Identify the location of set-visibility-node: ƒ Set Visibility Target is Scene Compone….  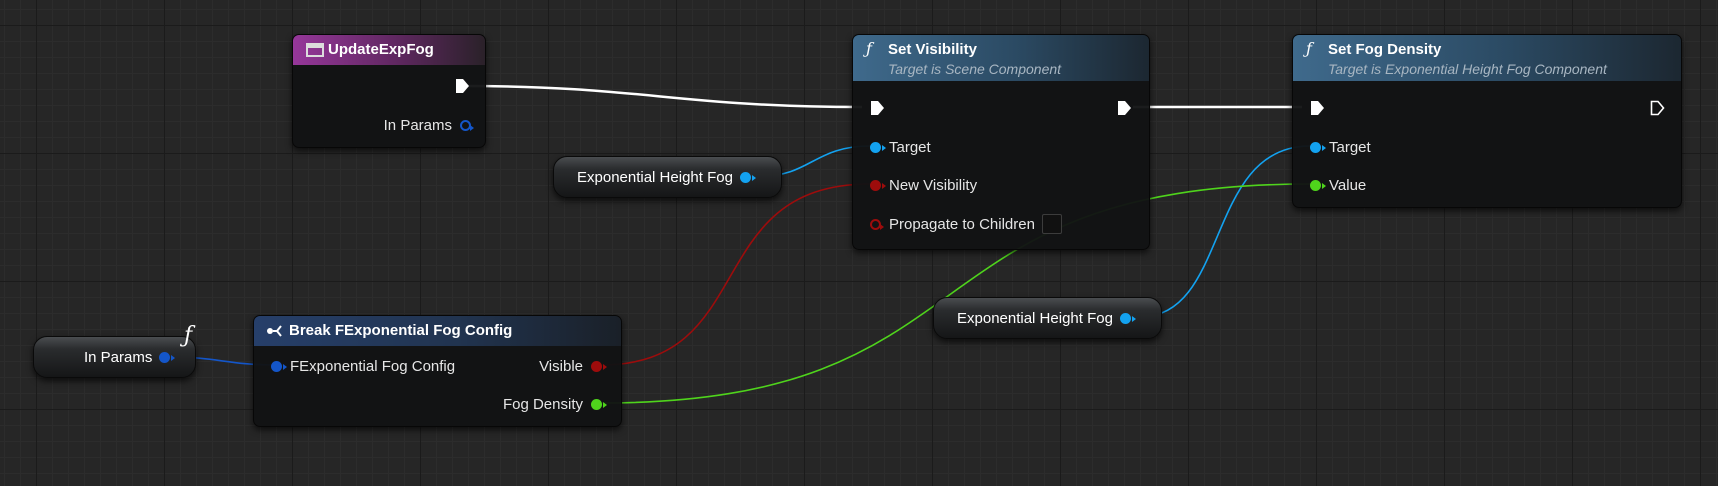
(1001, 142).